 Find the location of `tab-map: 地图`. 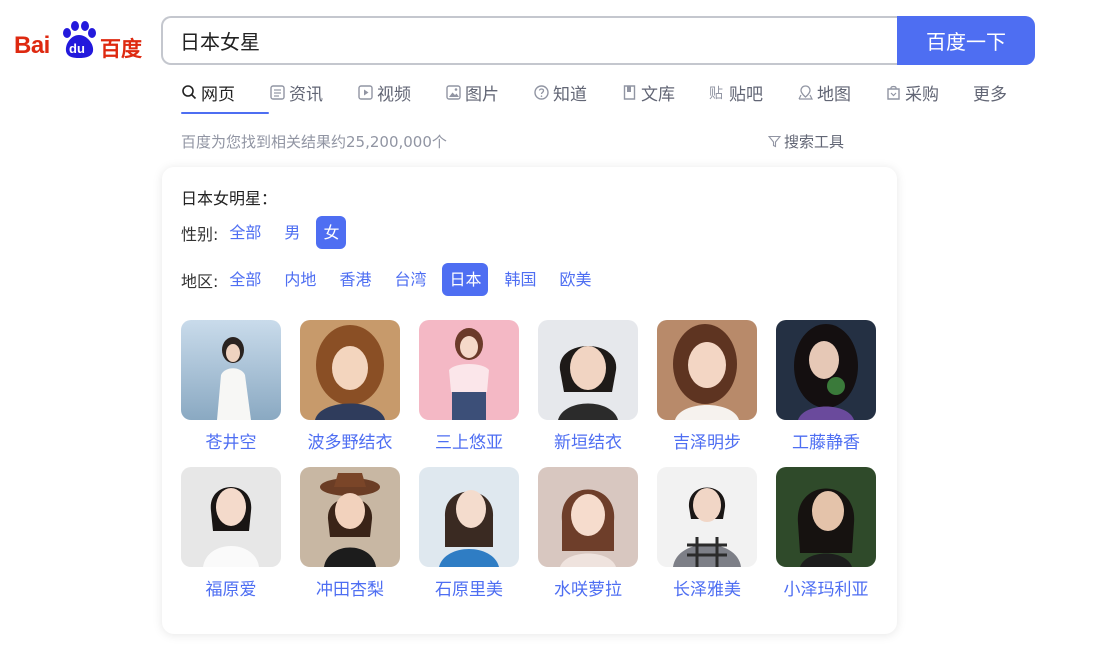

tab-map: 地图 is located at coordinates (841, 92).